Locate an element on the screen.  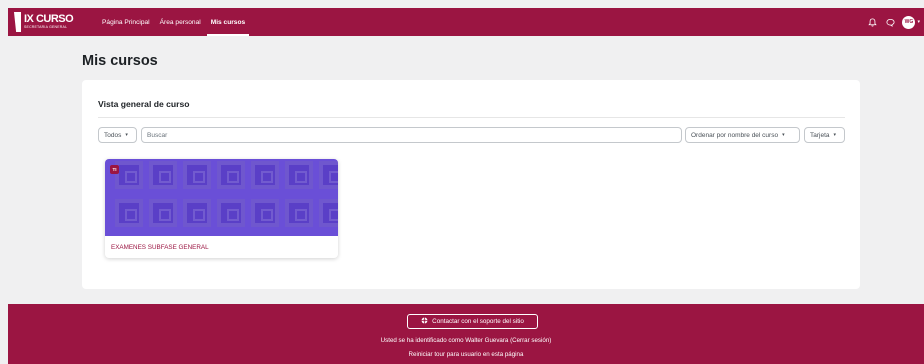
course-badge: TI is located at coordinates (114, 169).